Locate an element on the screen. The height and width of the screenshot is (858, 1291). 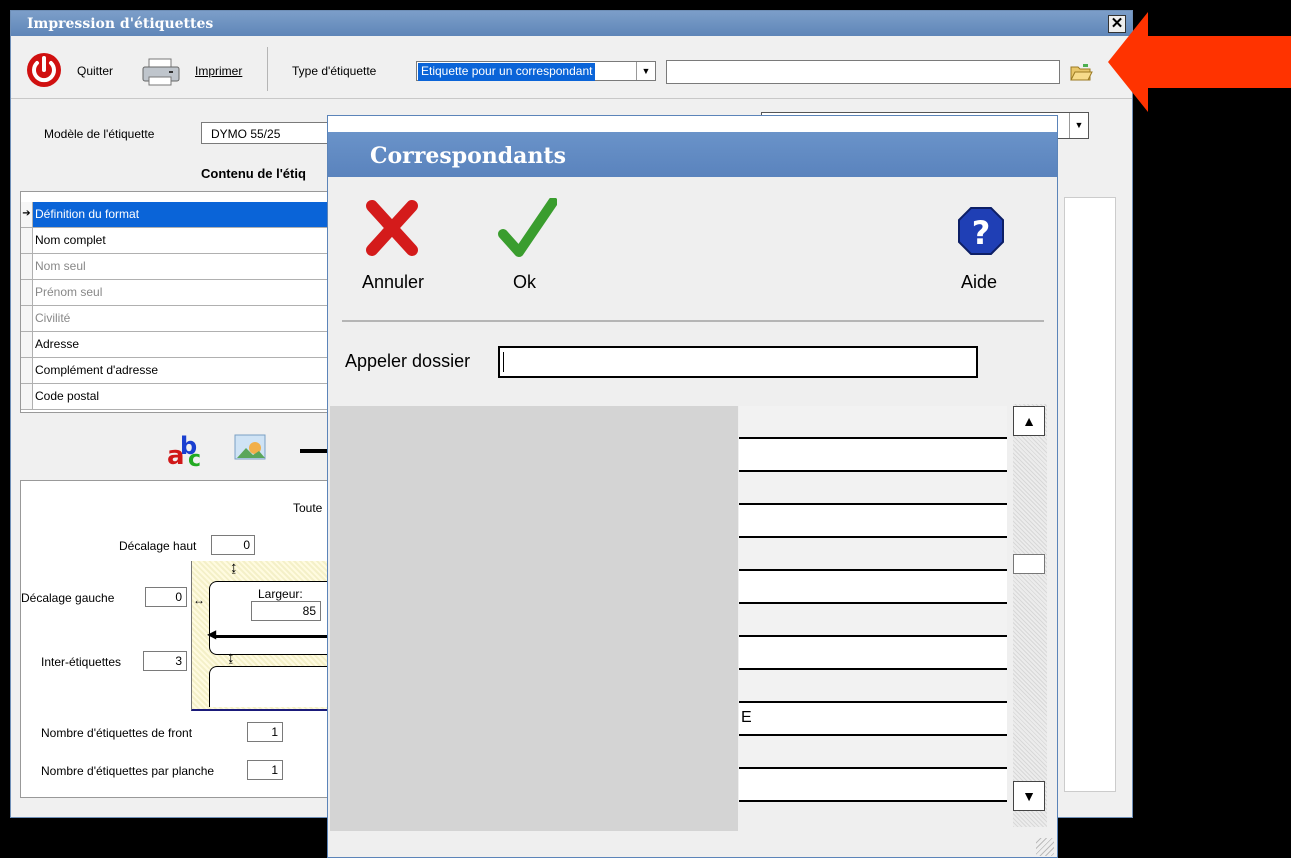
quit-button: Quitter is located at coordinates (95, 71).